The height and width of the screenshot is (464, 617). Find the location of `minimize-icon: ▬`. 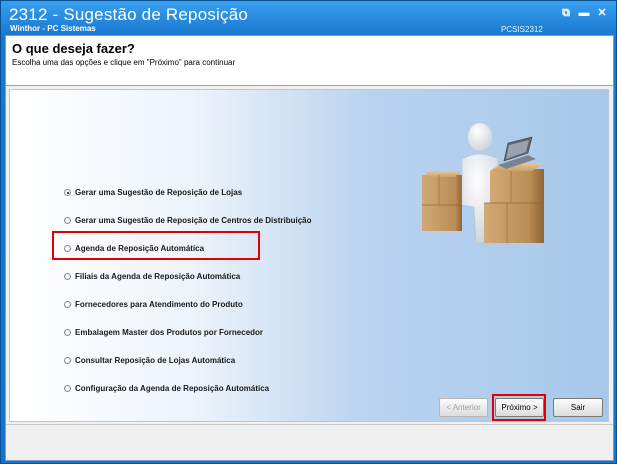

minimize-icon: ▬ is located at coordinates (584, 13).